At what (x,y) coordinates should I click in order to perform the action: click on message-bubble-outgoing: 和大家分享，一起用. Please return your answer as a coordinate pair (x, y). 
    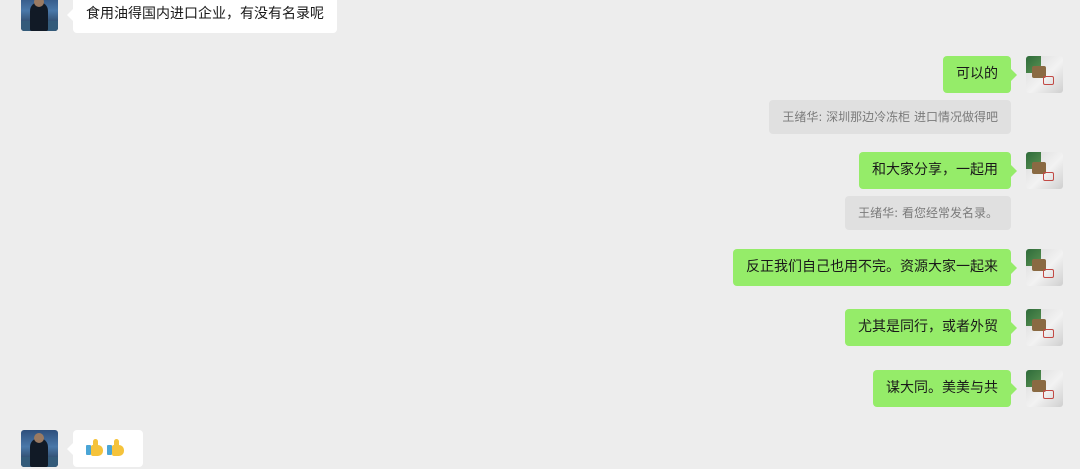
    Looking at the image, I should click on (938, 170).